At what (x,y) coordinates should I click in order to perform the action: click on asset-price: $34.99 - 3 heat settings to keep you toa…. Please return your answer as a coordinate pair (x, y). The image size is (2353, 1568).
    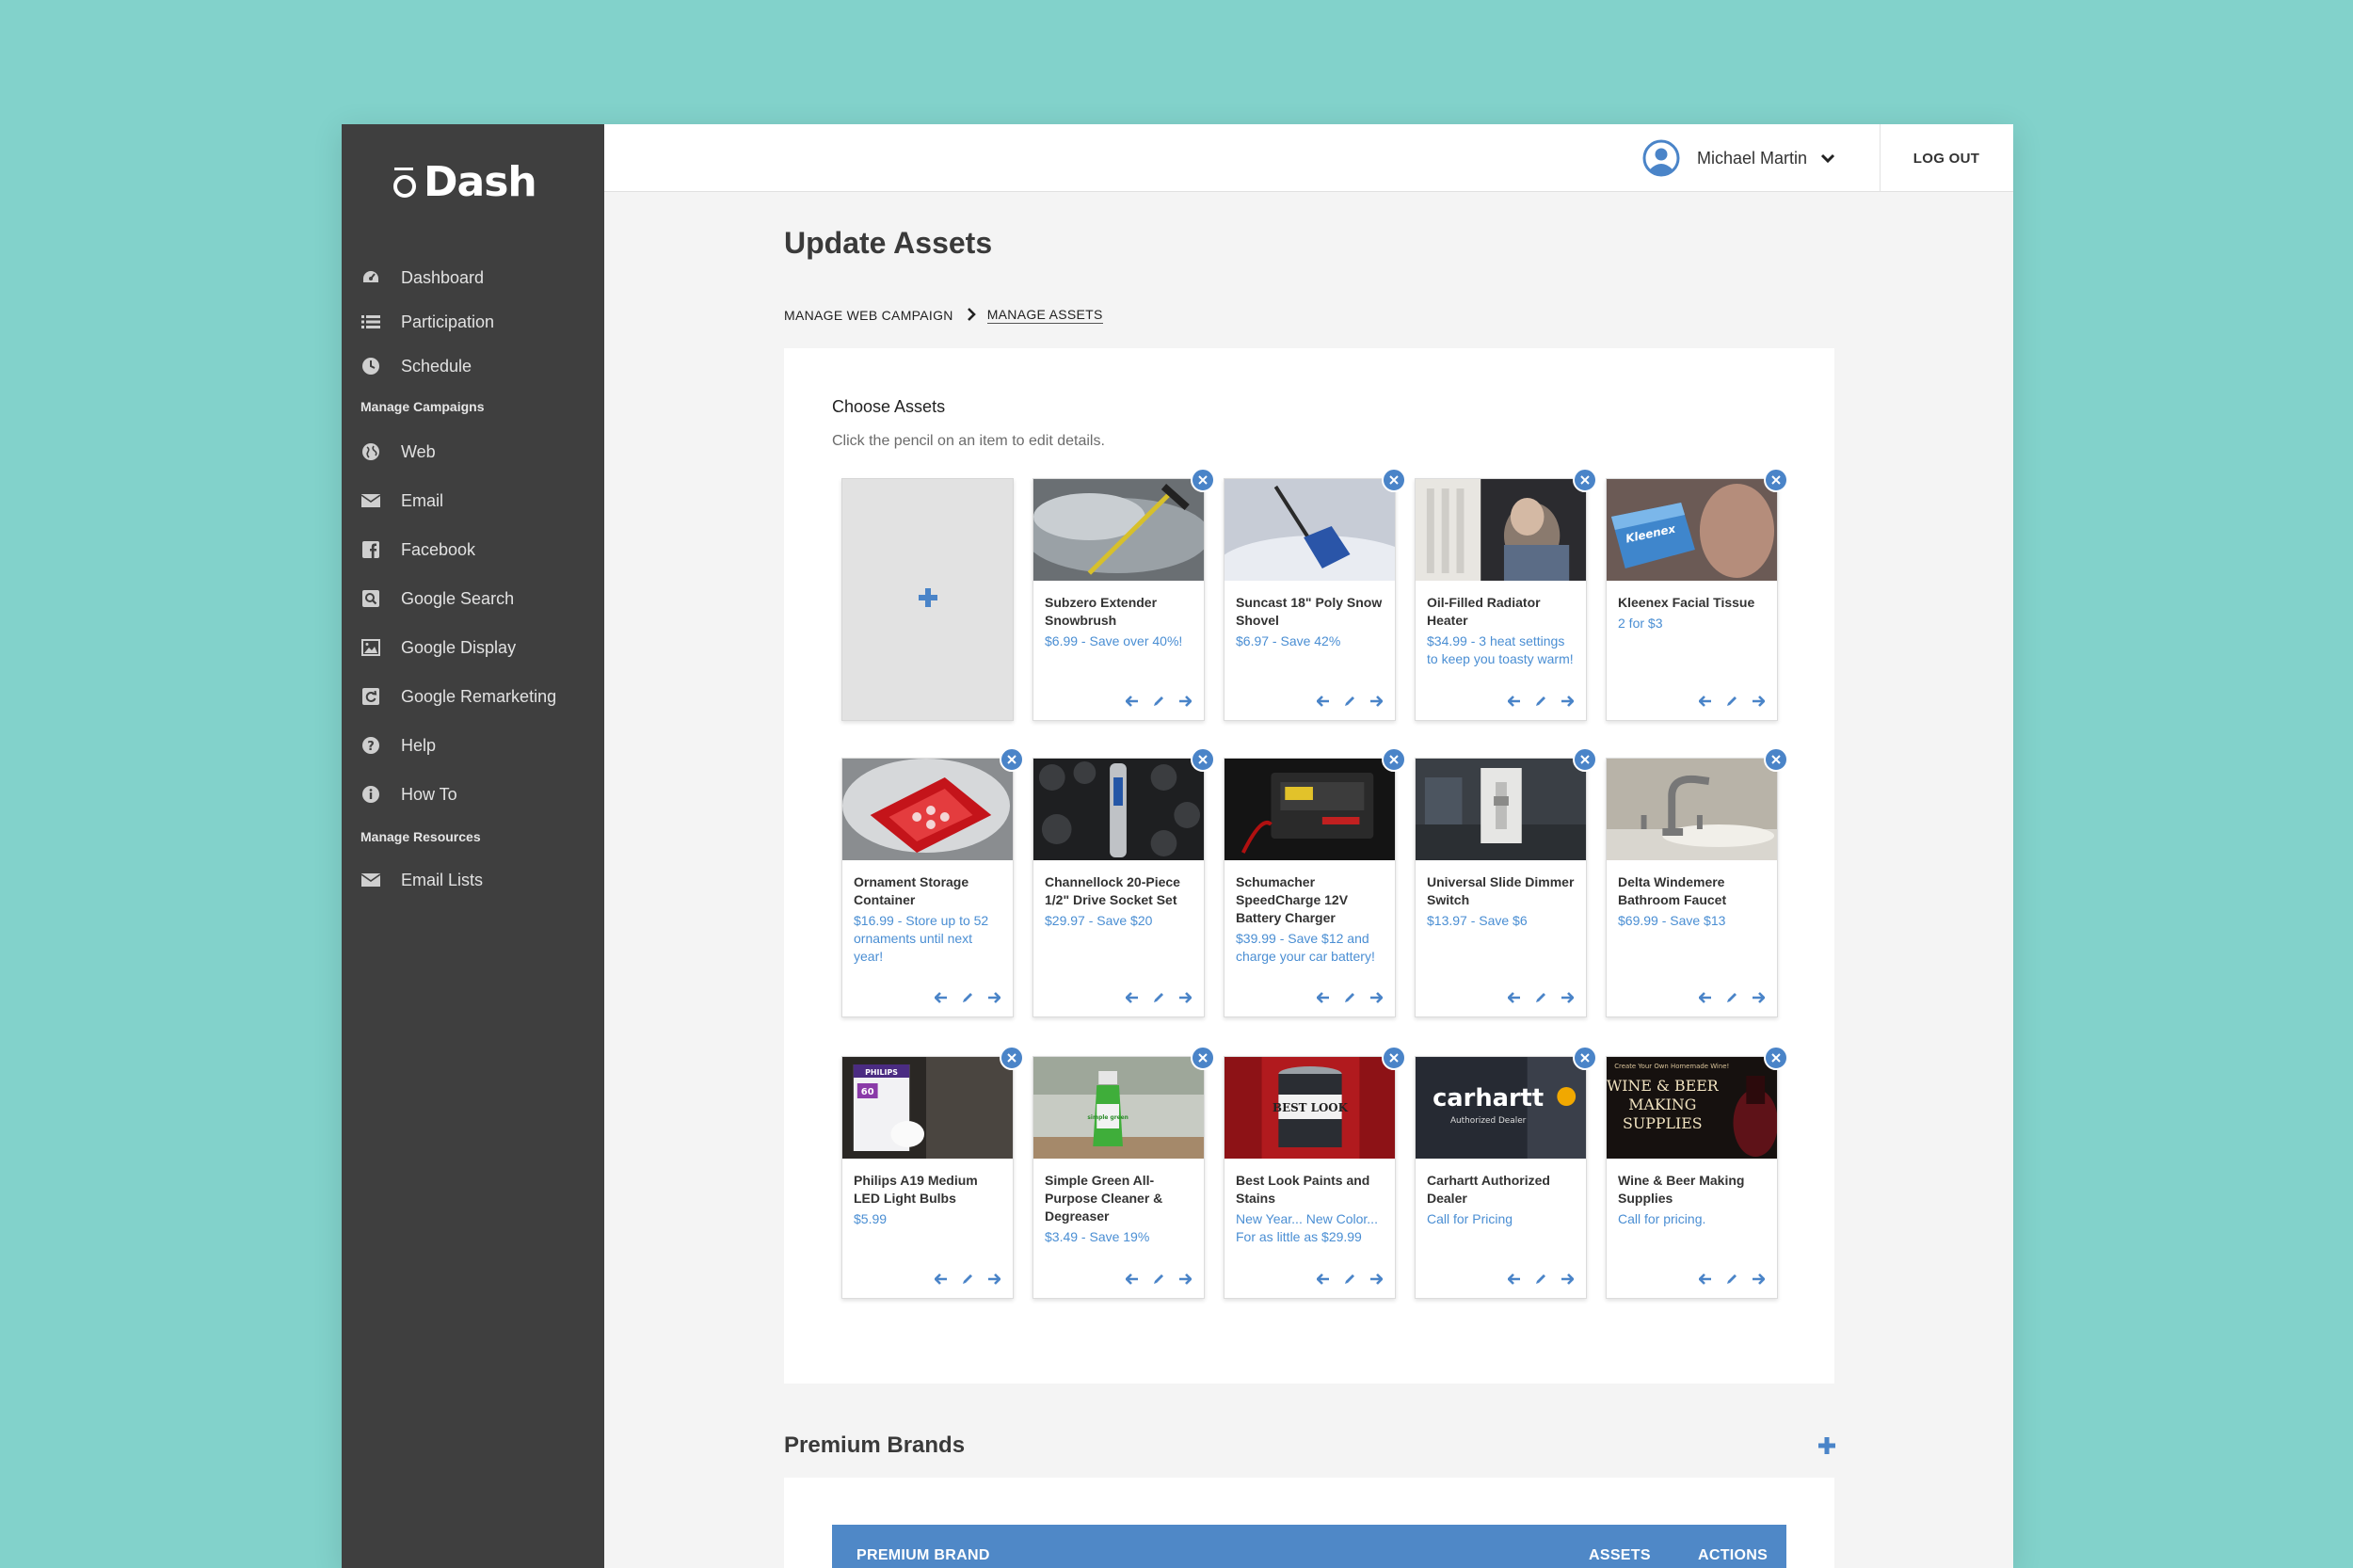
    Looking at the image, I should click on (1501, 649).